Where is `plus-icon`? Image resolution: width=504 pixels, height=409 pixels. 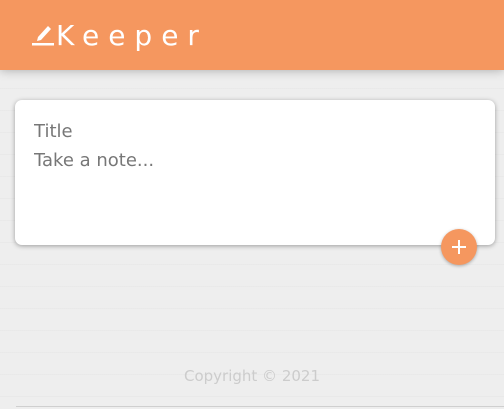
plus-icon is located at coordinates (459, 247).